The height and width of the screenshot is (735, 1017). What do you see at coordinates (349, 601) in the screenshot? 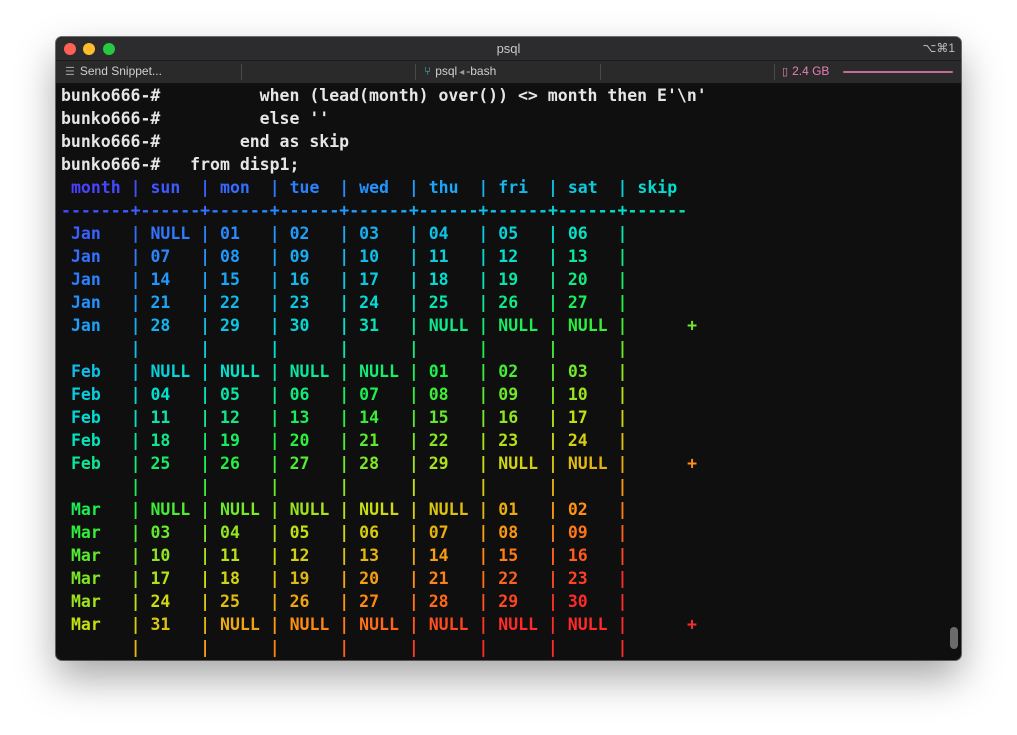
I see `table-row: Mar | 24 | 25 | 26 | 27 | 28 | 29 | 30 |` at bounding box center [349, 601].